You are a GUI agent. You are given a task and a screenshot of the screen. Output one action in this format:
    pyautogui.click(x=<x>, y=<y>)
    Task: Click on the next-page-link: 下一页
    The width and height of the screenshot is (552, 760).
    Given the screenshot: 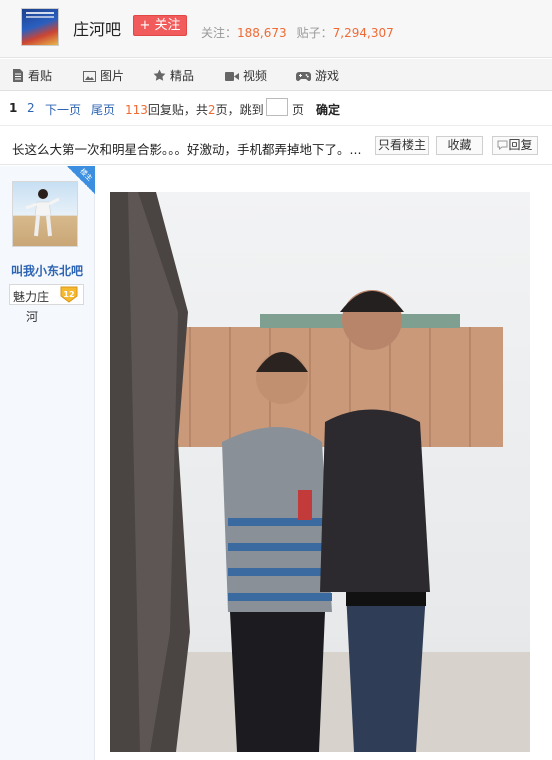 What is the action you would take?
    pyautogui.click(x=63, y=109)
    